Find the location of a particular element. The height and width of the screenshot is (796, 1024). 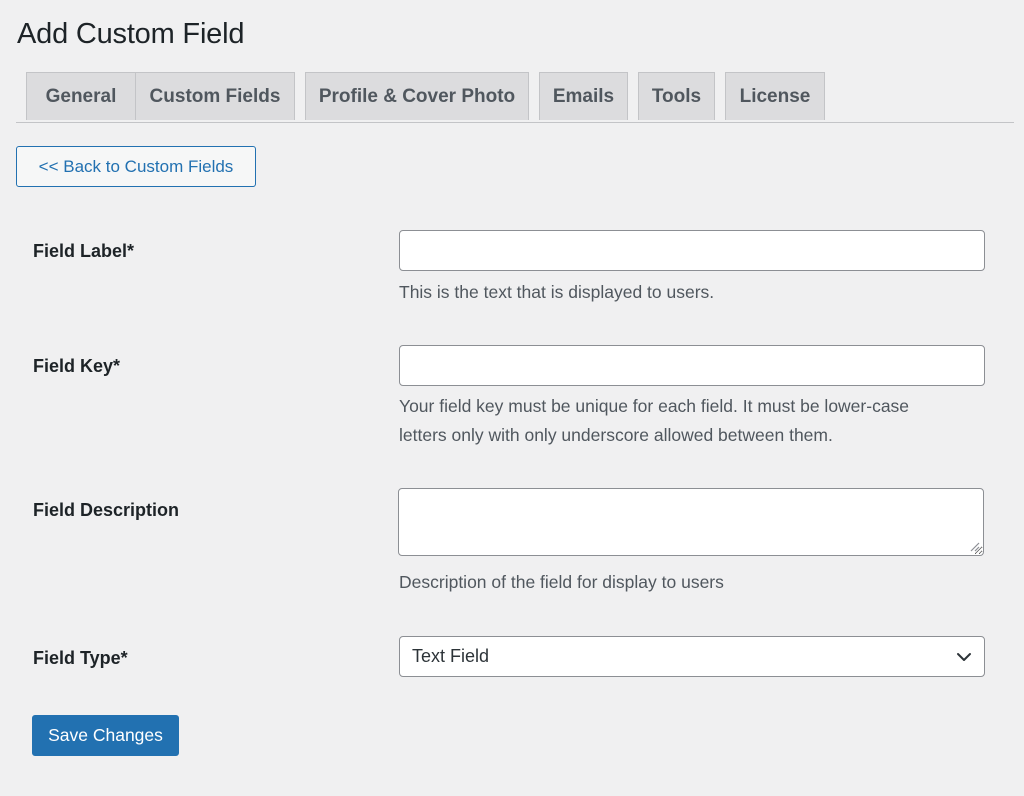

chevron-down-icon is located at coordinates (964, 657).